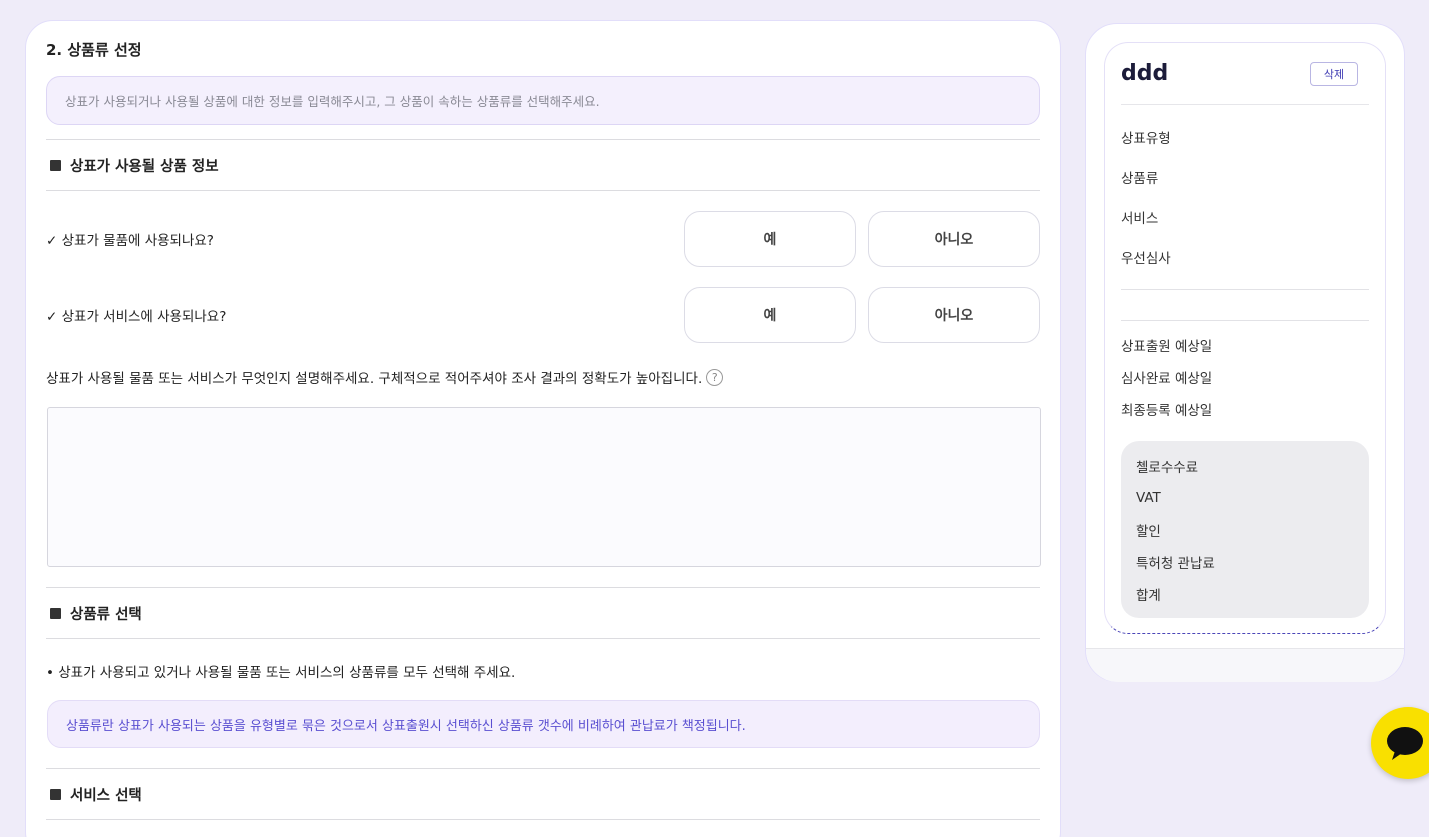 Image resolution: width=1429 pixels, height=837 pixels. Describe the element at coordinates (1140, 219) in the screenshot. I see `summary-item: 서비스` at that location.